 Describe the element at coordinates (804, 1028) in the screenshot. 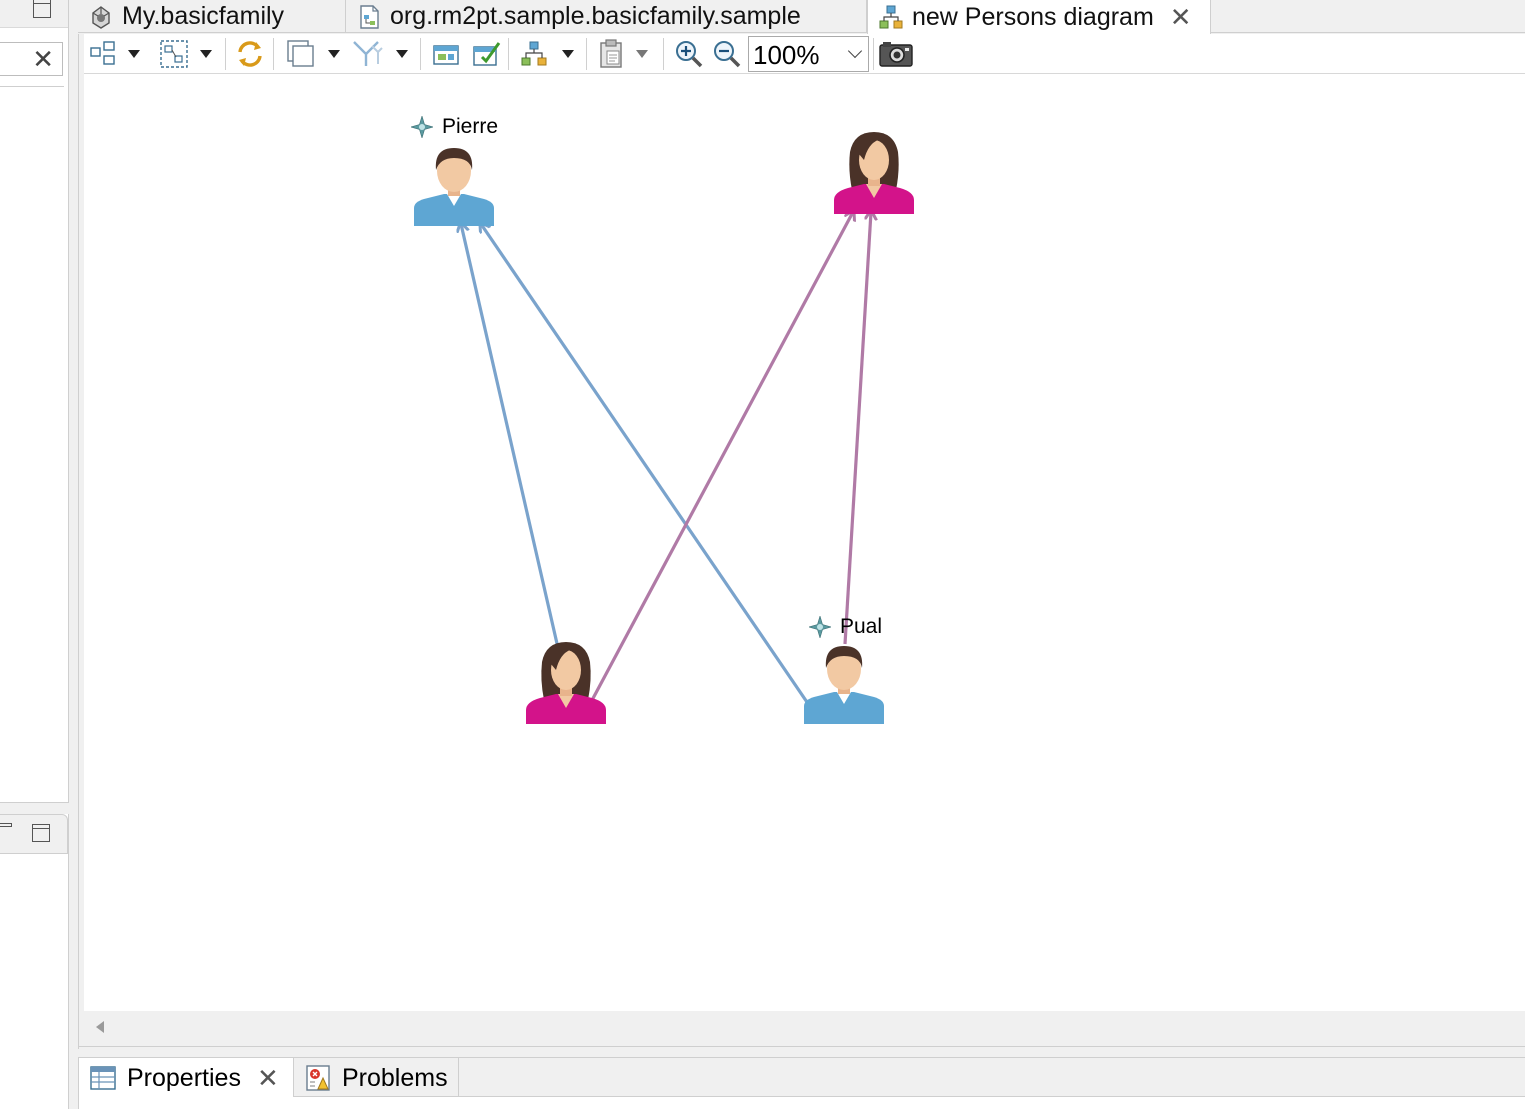

I see `horizontal-scrollbar` at that location.